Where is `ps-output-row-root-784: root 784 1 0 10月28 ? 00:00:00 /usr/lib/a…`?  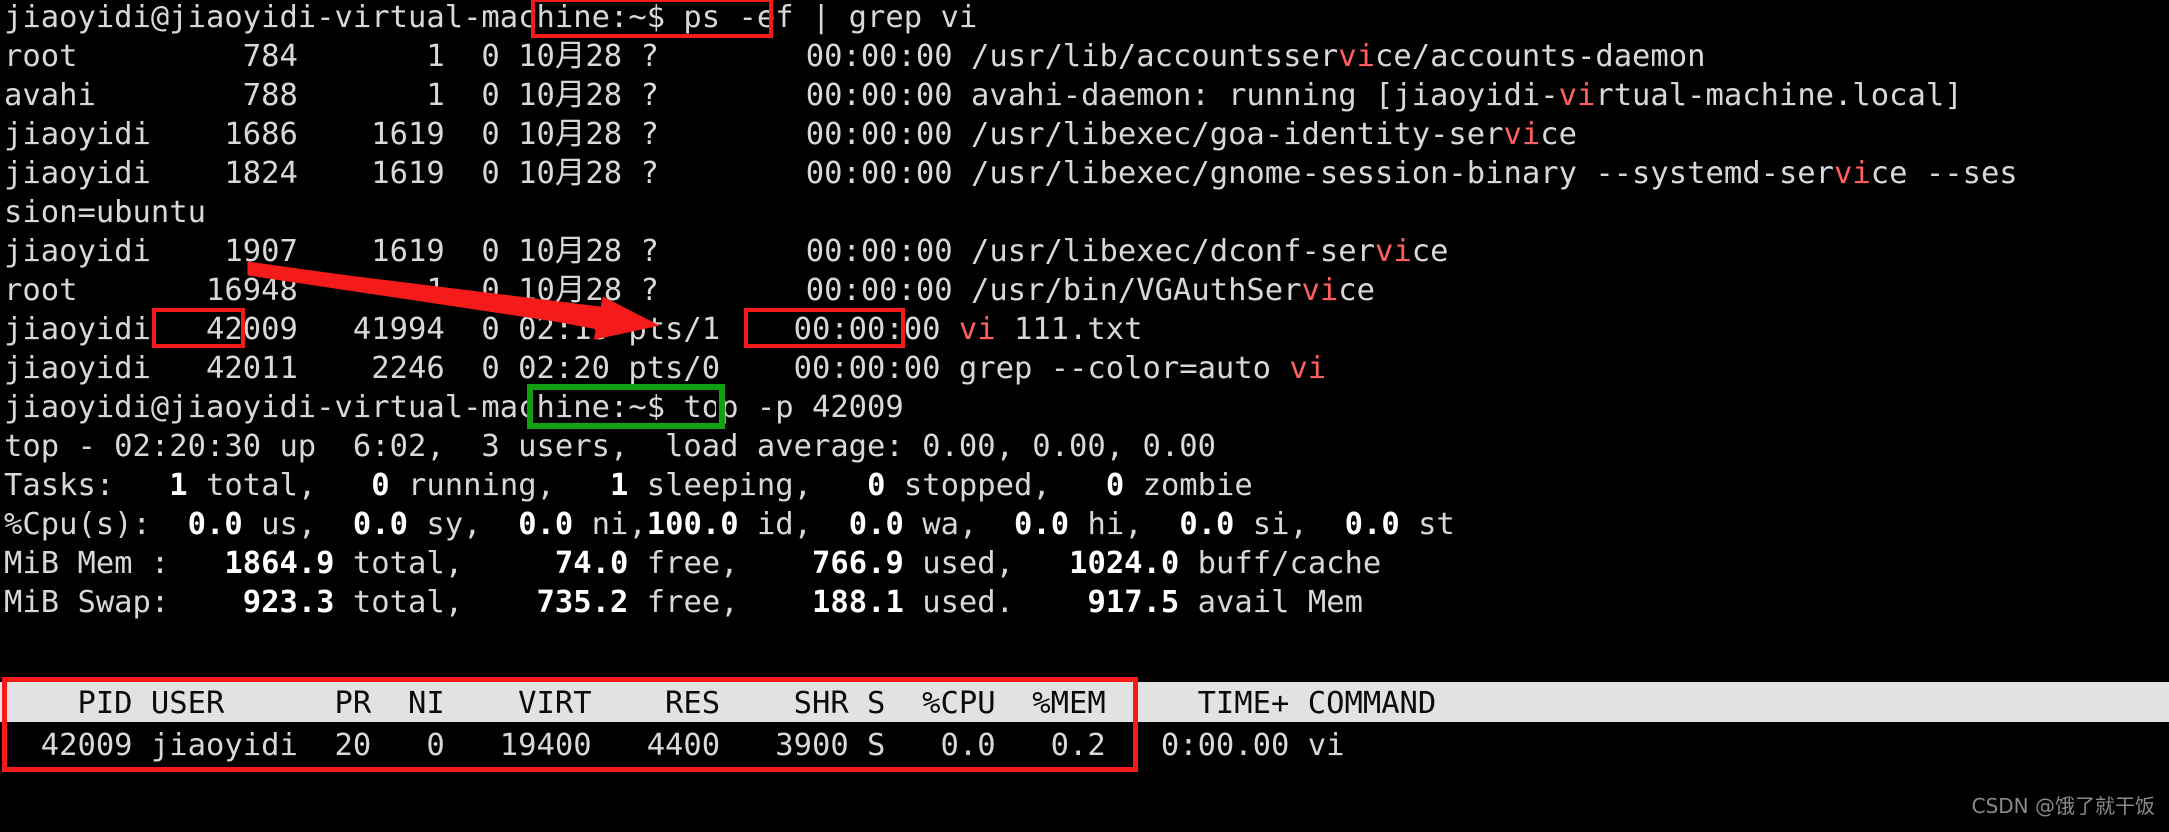 ps-output-row-root-784: root 784 1 0 10月28 ? 00:00:00 /usr/lib/a… is located at coordinates (855, 56).